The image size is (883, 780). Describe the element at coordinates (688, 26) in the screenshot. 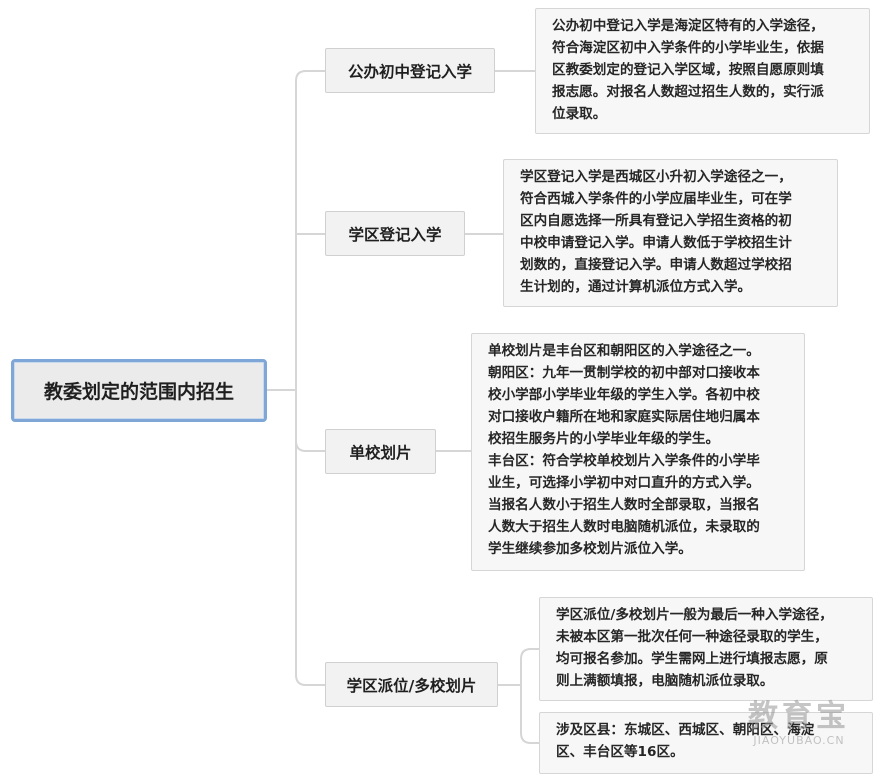

I see `note-line: 公办初中登记入学是海淀区特有的入学途径，` at that location.